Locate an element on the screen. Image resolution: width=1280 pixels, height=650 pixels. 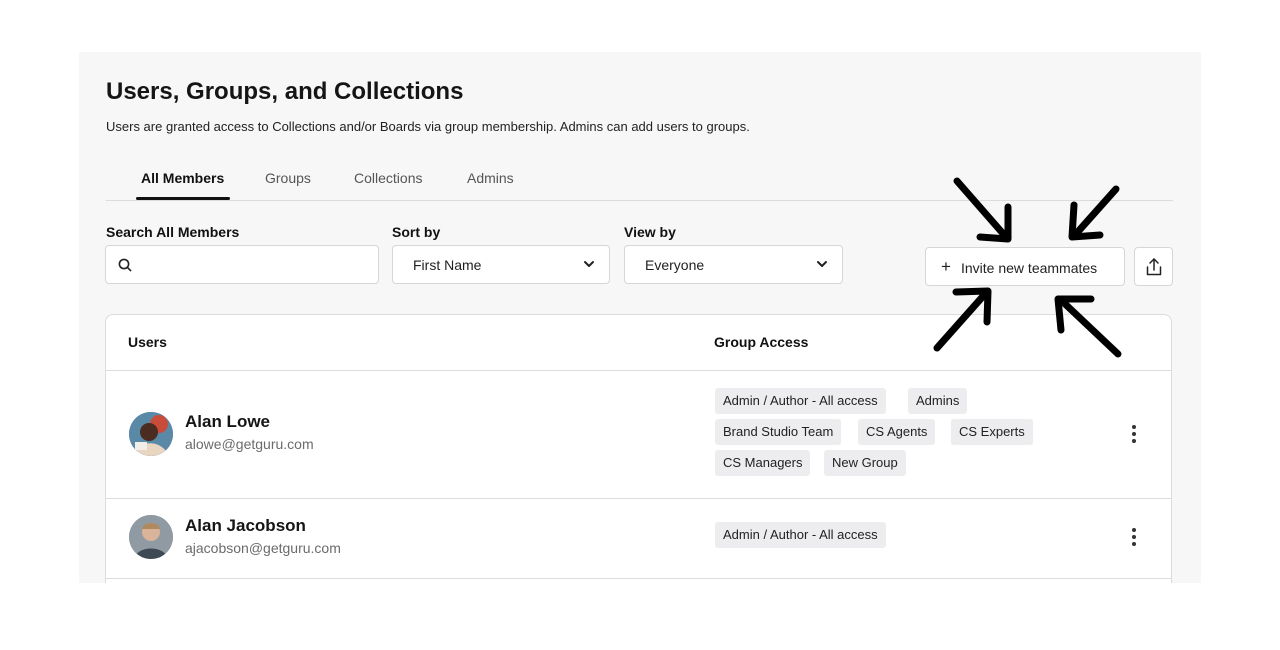
view-value: Everyone is located at coordinates (675, 265).